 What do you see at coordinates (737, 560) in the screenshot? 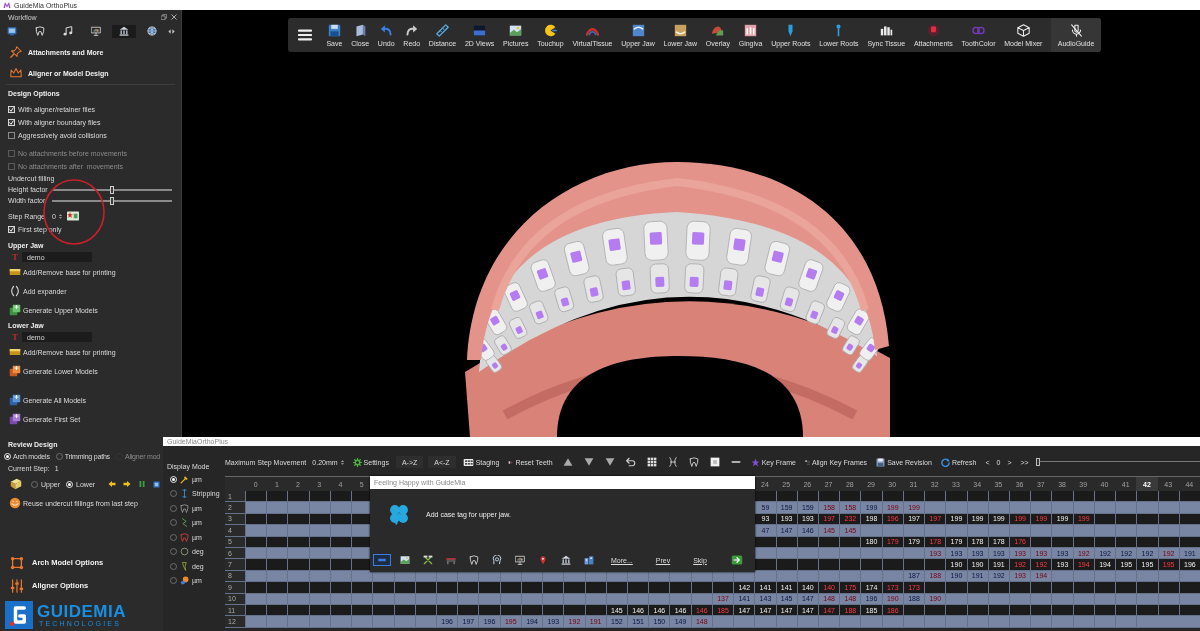
I see `forward-arrow-icon` at bounding box center [737, 560].